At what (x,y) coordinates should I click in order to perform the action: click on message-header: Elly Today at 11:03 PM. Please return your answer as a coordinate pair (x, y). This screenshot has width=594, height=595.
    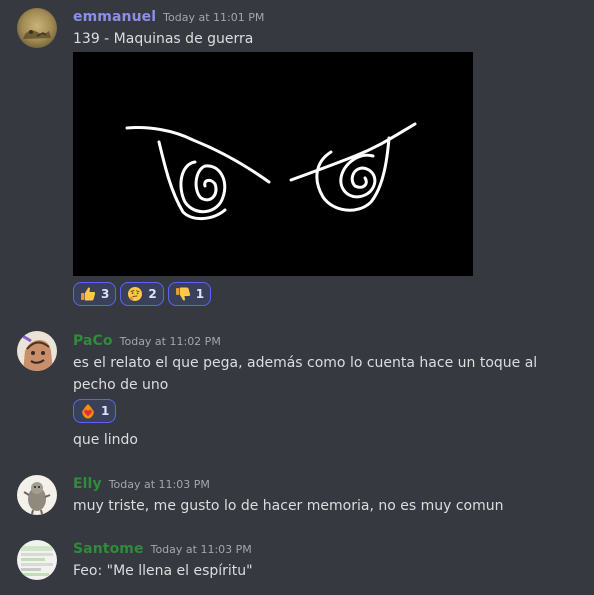
    Looking at the image, I should click on (141, 484).